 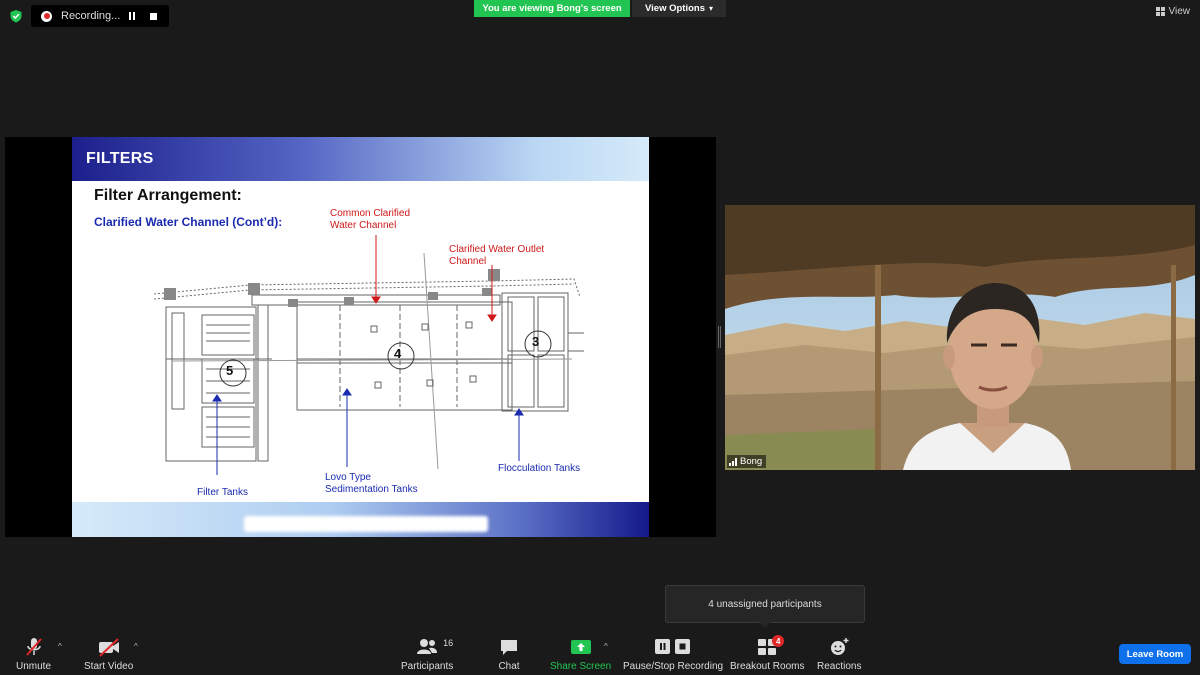 What do you see at coordinates (468, 261) in the screenshot?
I see `label-outlet-channel-2: Channel` at bounding box center [468, 261].